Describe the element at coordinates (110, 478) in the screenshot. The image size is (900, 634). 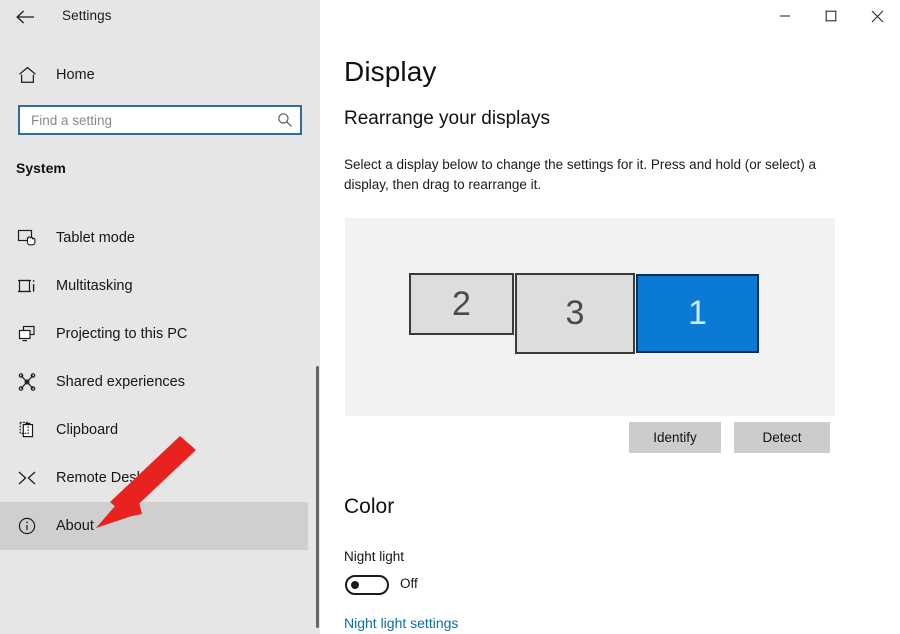
I see `sidebar-item-label: Remote Desktop` at that location.